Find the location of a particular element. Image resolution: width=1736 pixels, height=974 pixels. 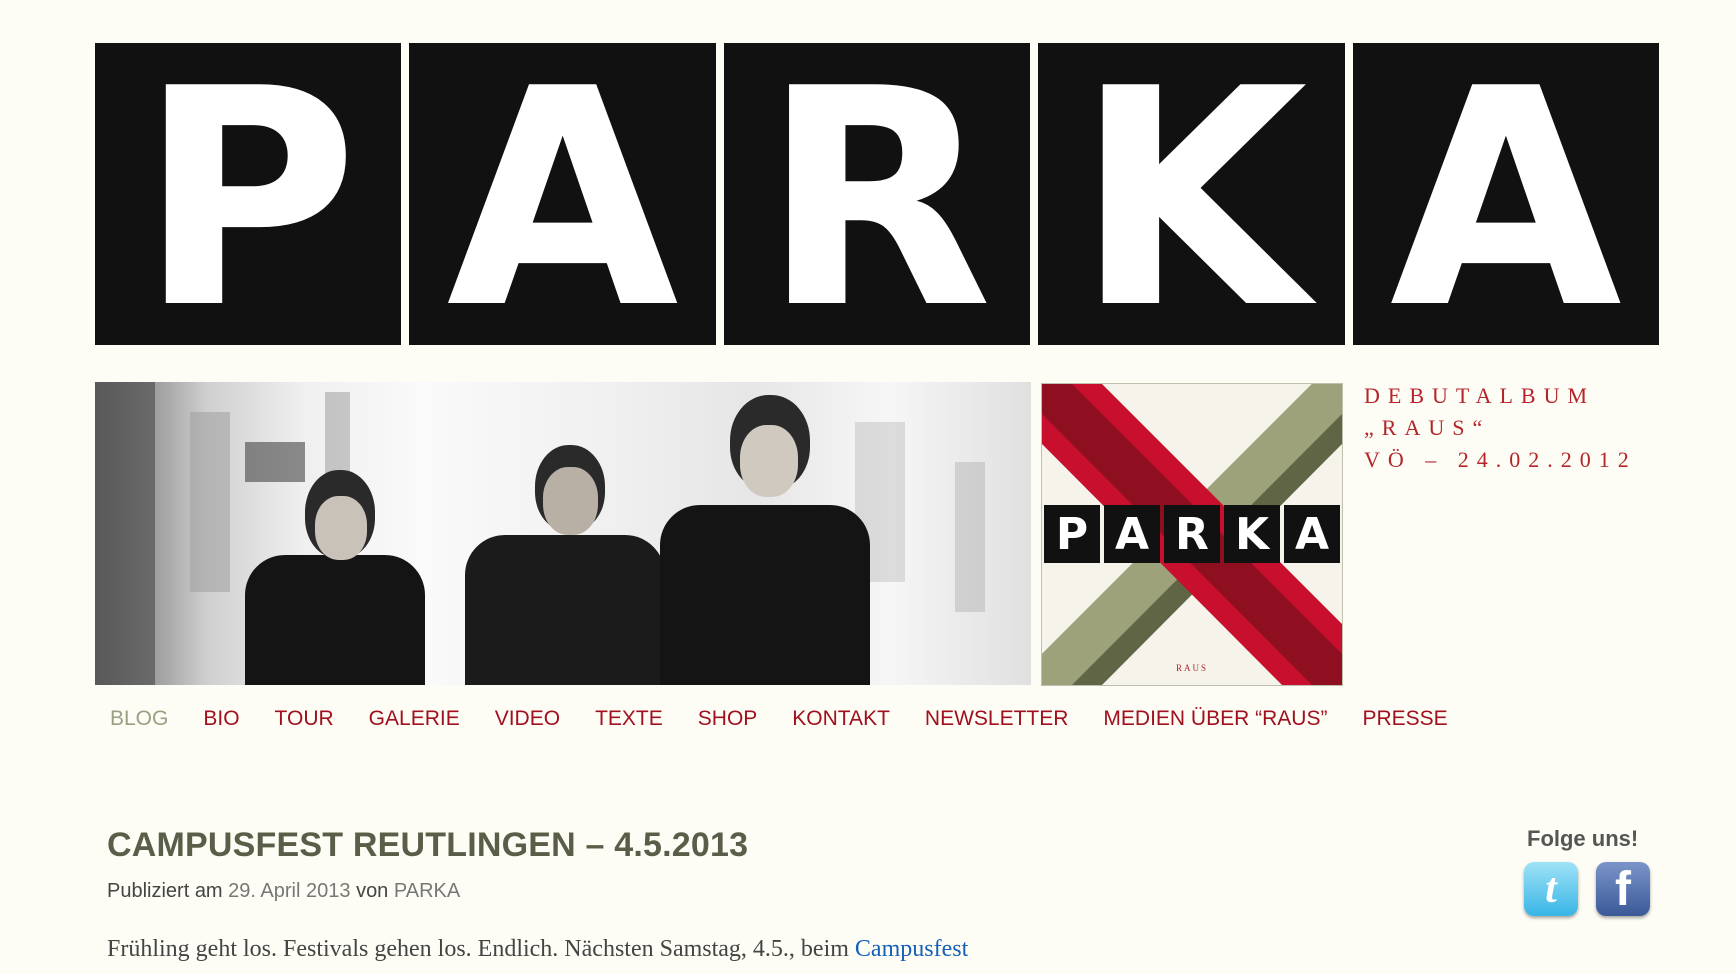

logo-tile-k: K is located at coordinates (1191, 194).